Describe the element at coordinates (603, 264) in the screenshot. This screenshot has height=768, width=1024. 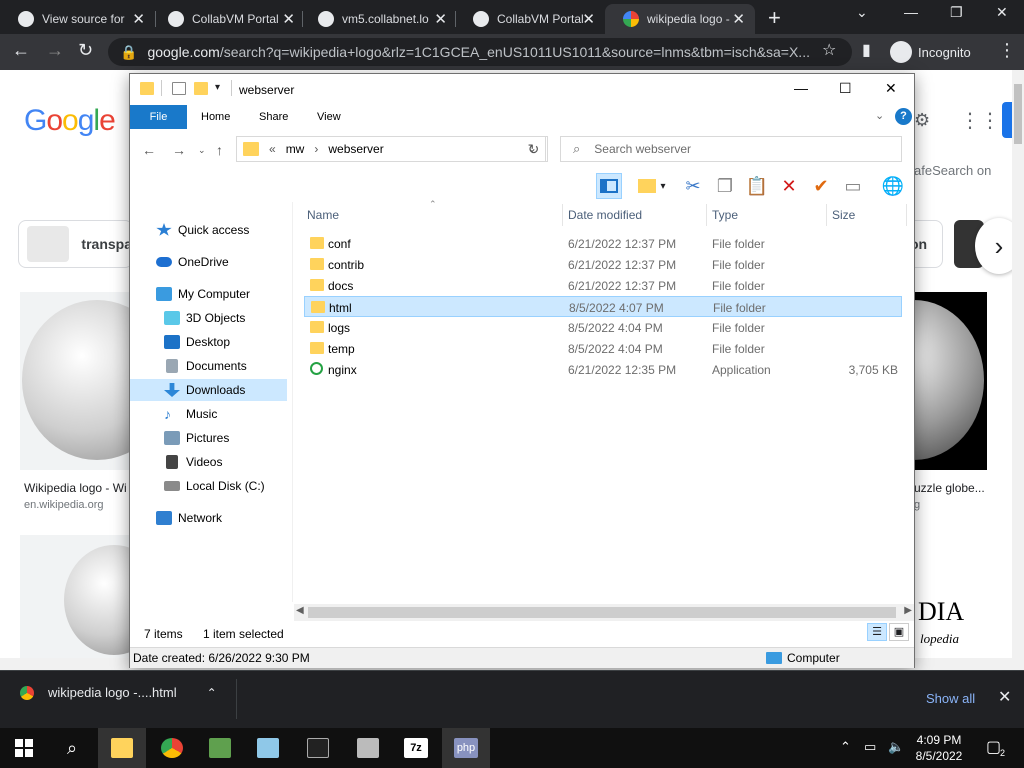
I see `file-row-contrib: contrib 6/21/2022 12:37 PM File folder` at that location.